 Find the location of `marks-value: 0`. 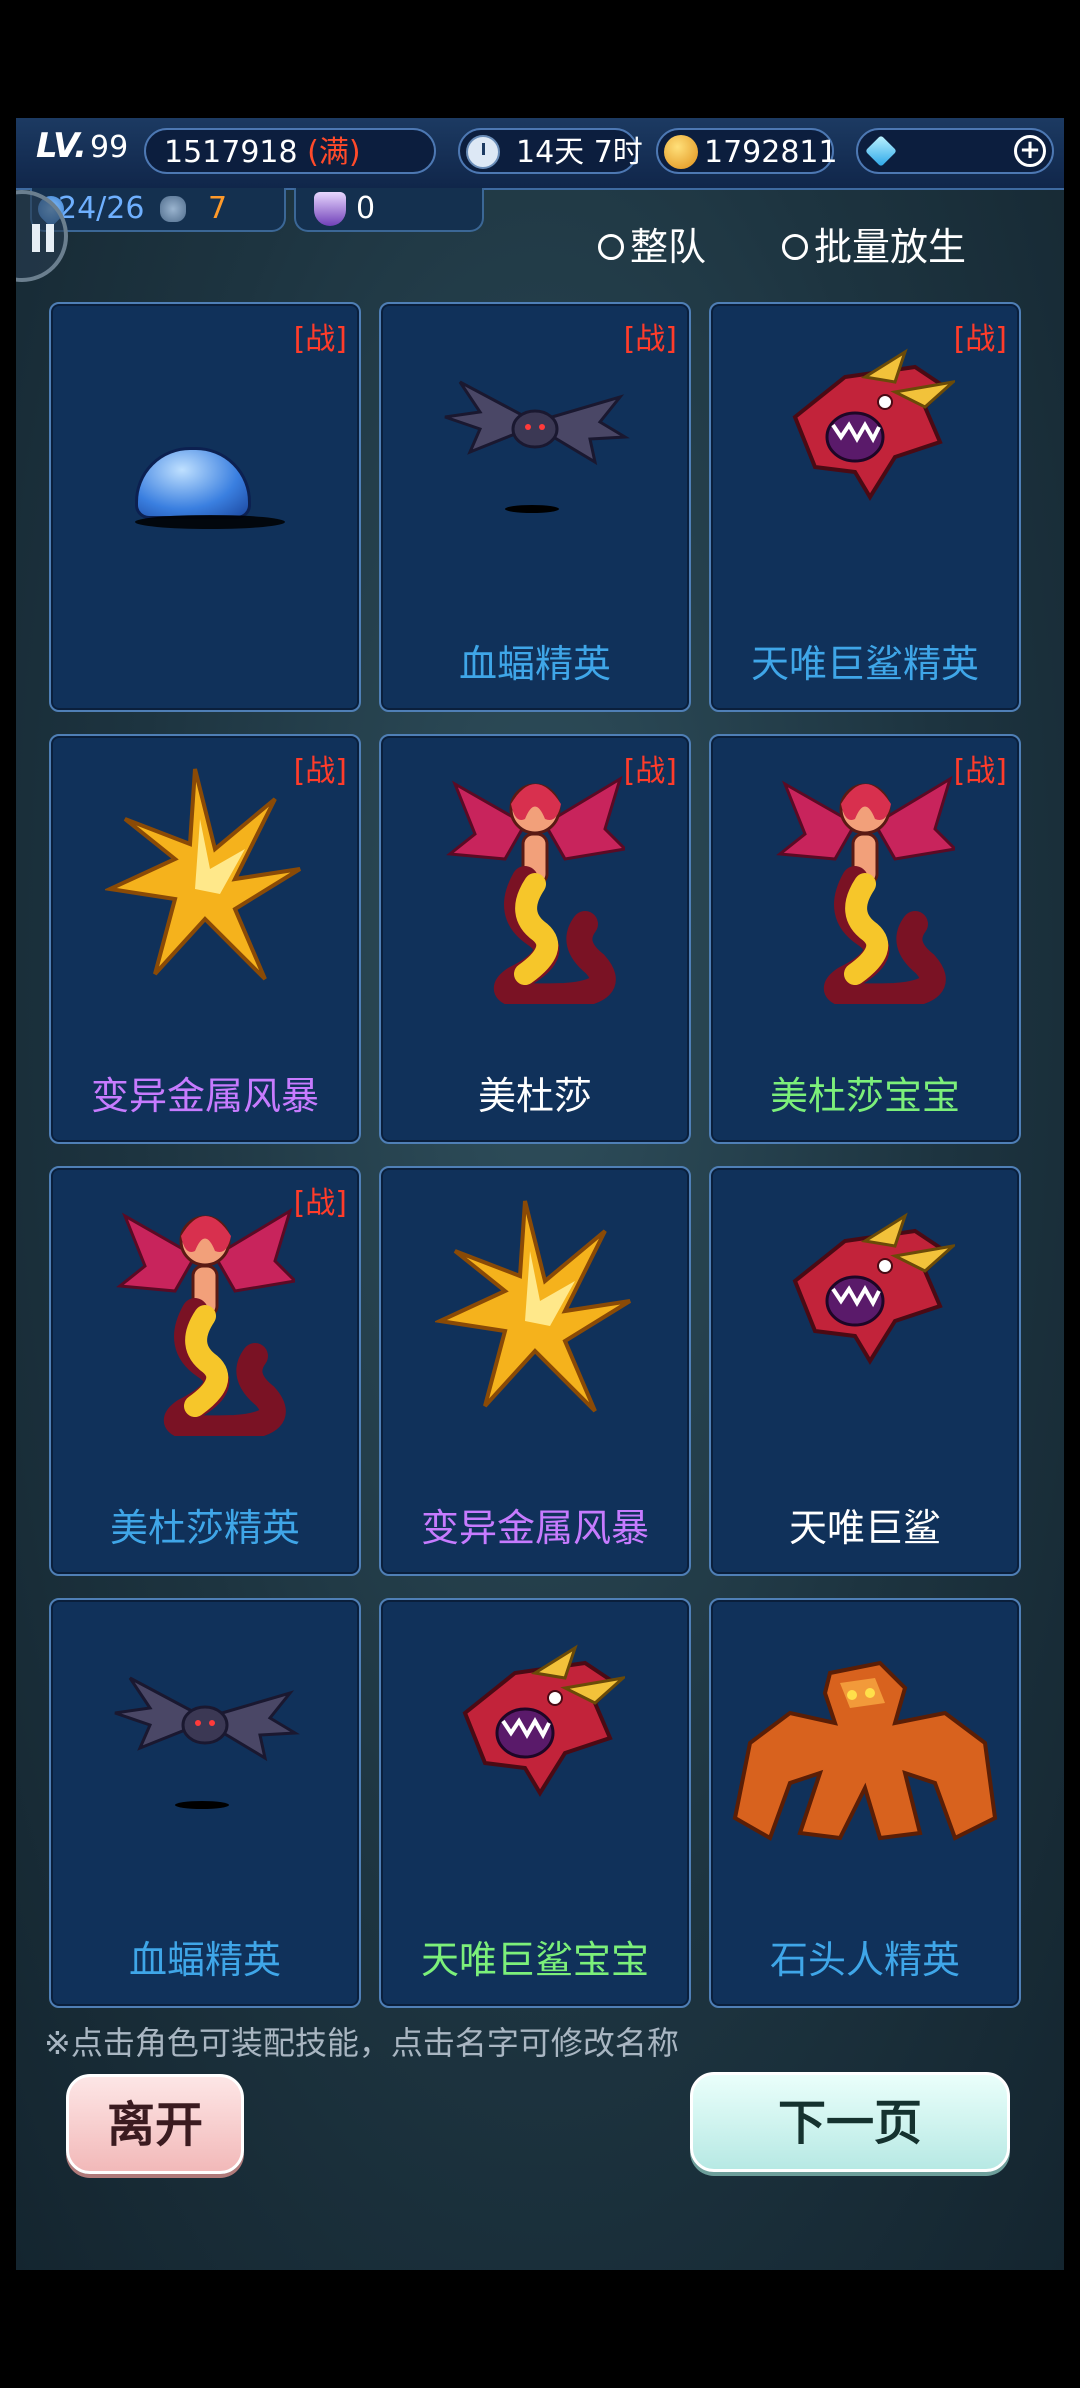

marks-value: 0 is located at coordinates (366, 208).